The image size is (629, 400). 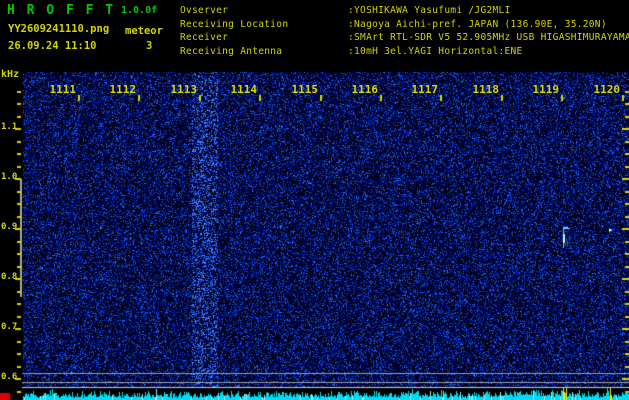 I want to click on time-tick-label: 1120, so click(x=607, y=89).